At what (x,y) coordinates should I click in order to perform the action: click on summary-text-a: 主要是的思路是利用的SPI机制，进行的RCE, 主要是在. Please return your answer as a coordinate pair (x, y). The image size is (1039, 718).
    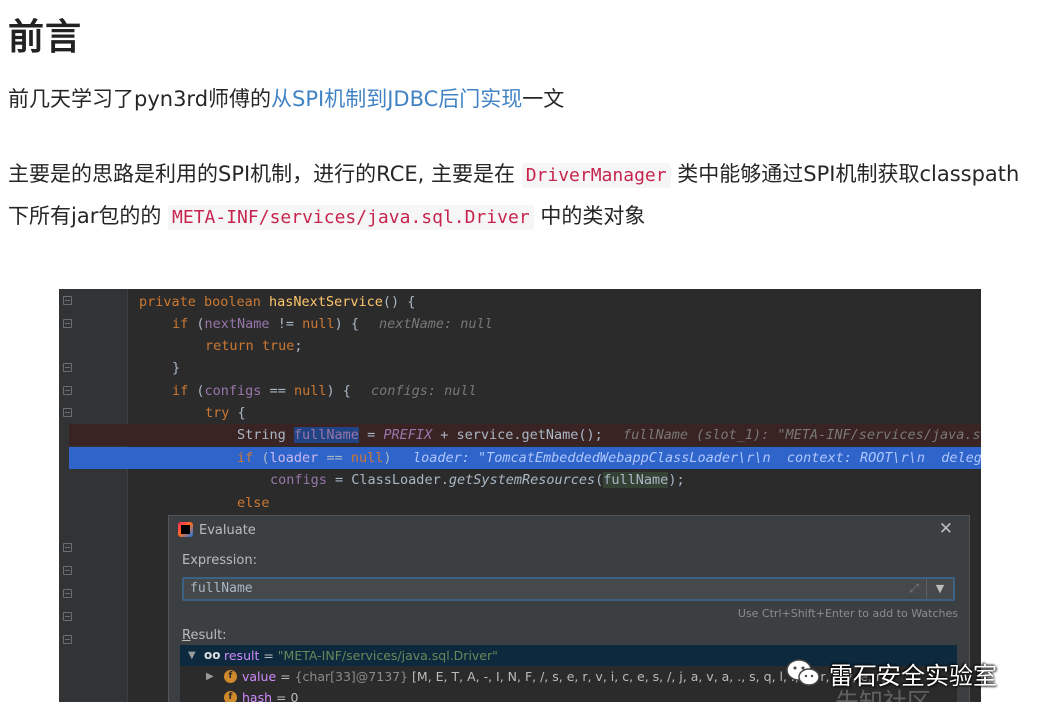
    Looking at the image, I should click on (262, 174).